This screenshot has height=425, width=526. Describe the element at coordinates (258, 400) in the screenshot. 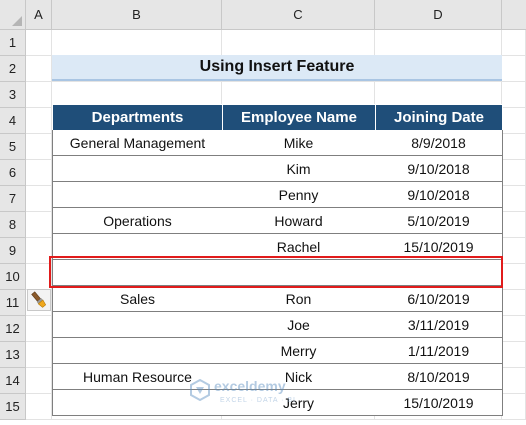

I see `watermark-subtitle: EXCEL · DATA · BI` at that location.